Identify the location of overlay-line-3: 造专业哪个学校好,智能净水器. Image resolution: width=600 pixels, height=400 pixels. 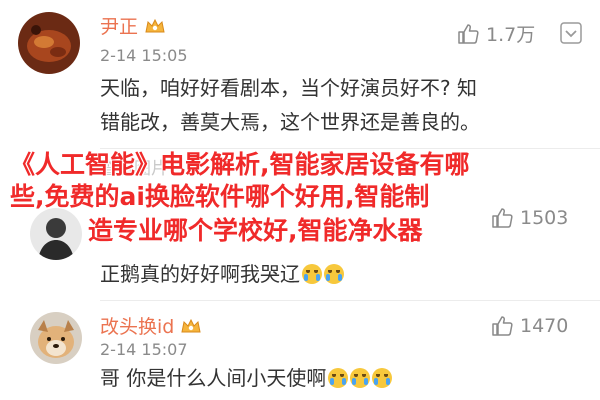
(255, 230).